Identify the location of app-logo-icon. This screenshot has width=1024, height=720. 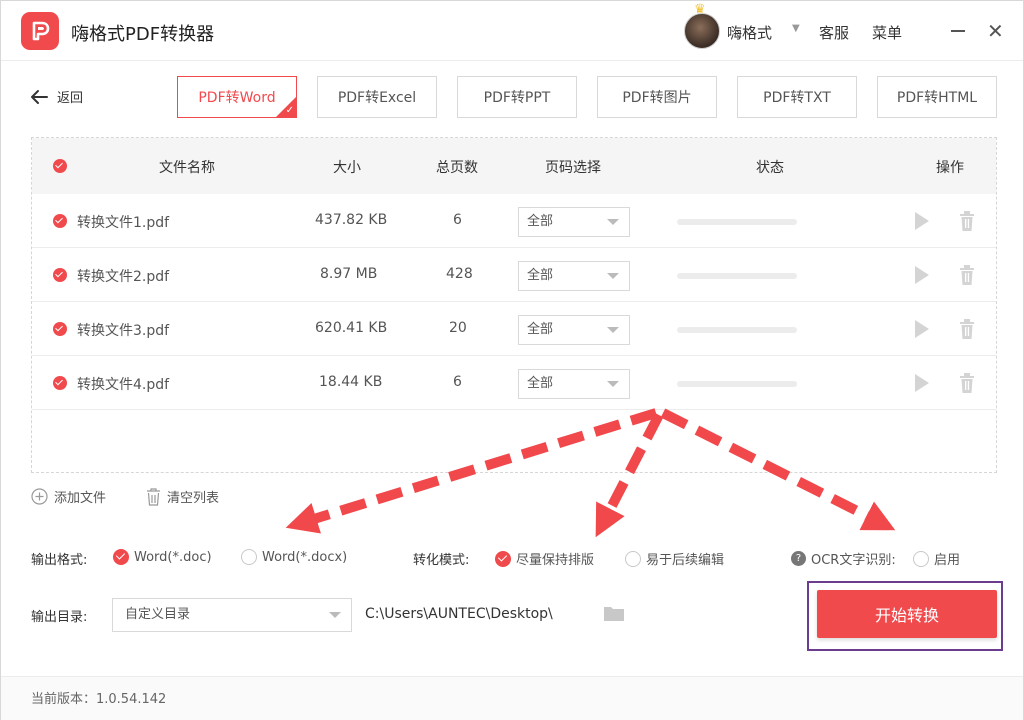
(40, 31).